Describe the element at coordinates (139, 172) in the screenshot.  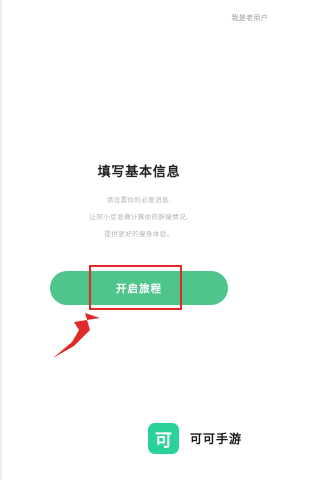
I see `page-title: 填写基本信息` at that location.